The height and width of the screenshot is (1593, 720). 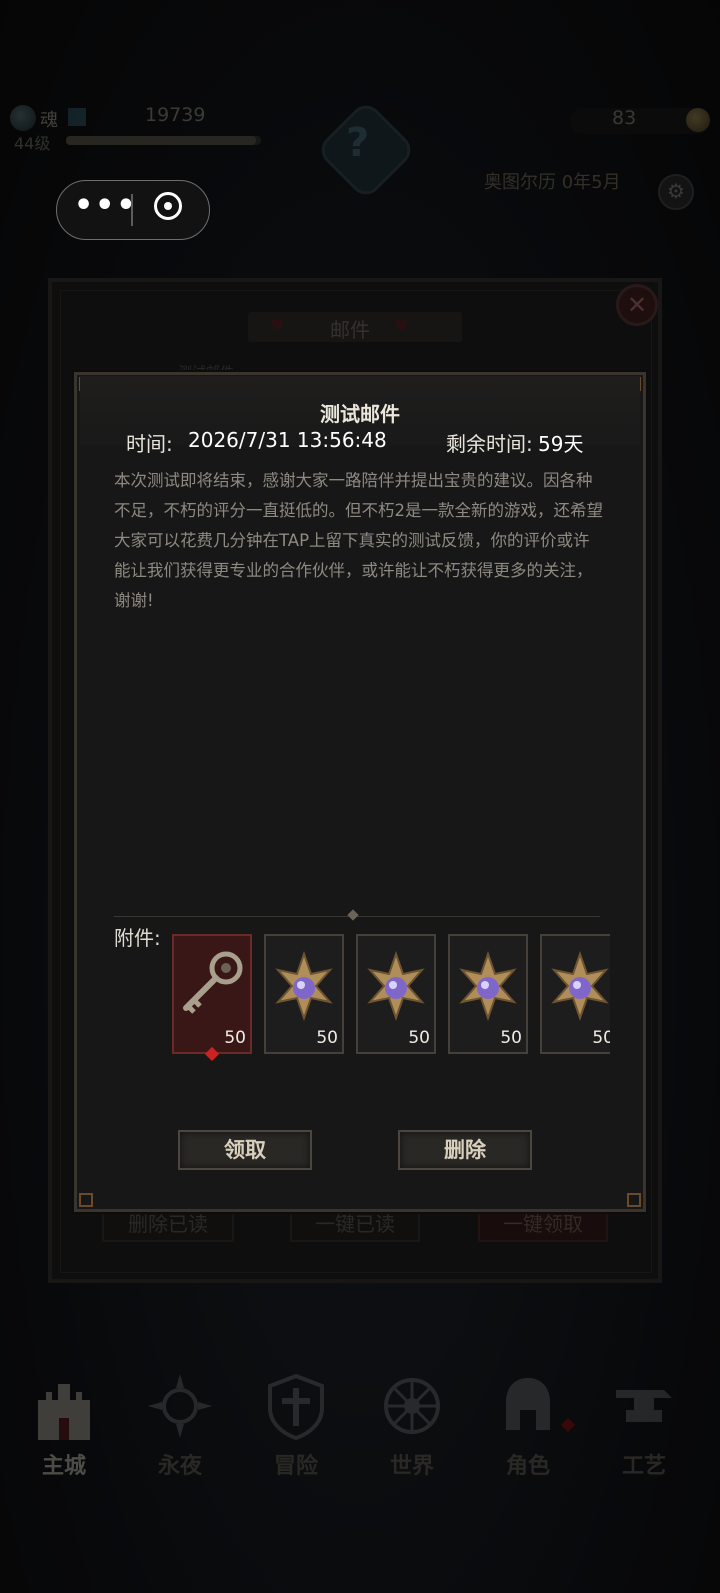 What do you see at coordinates (561, 444) in the screenshot?
I see `remaining-time-value: 59天` at bounding box center [561, 444].